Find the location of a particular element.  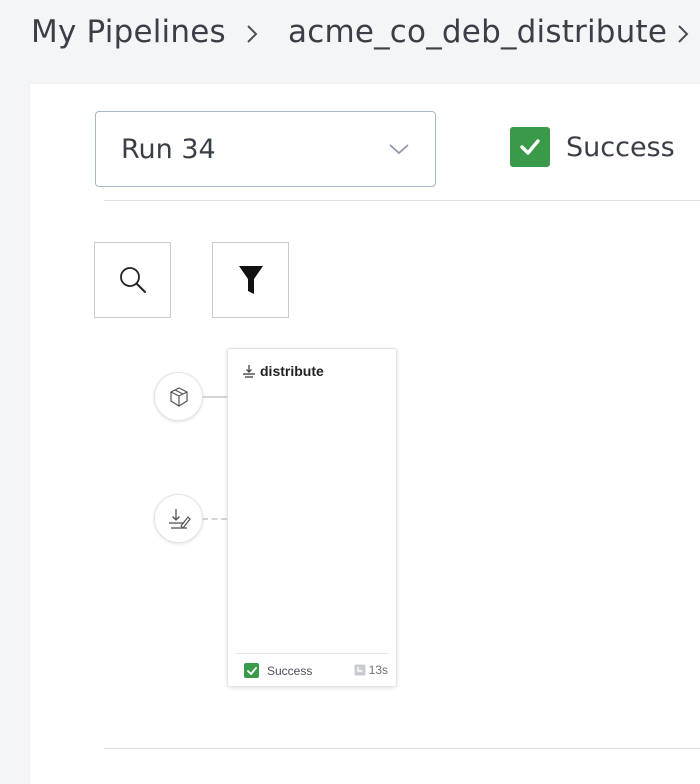

step-duration: 13s is located at coordinates (371, 670).